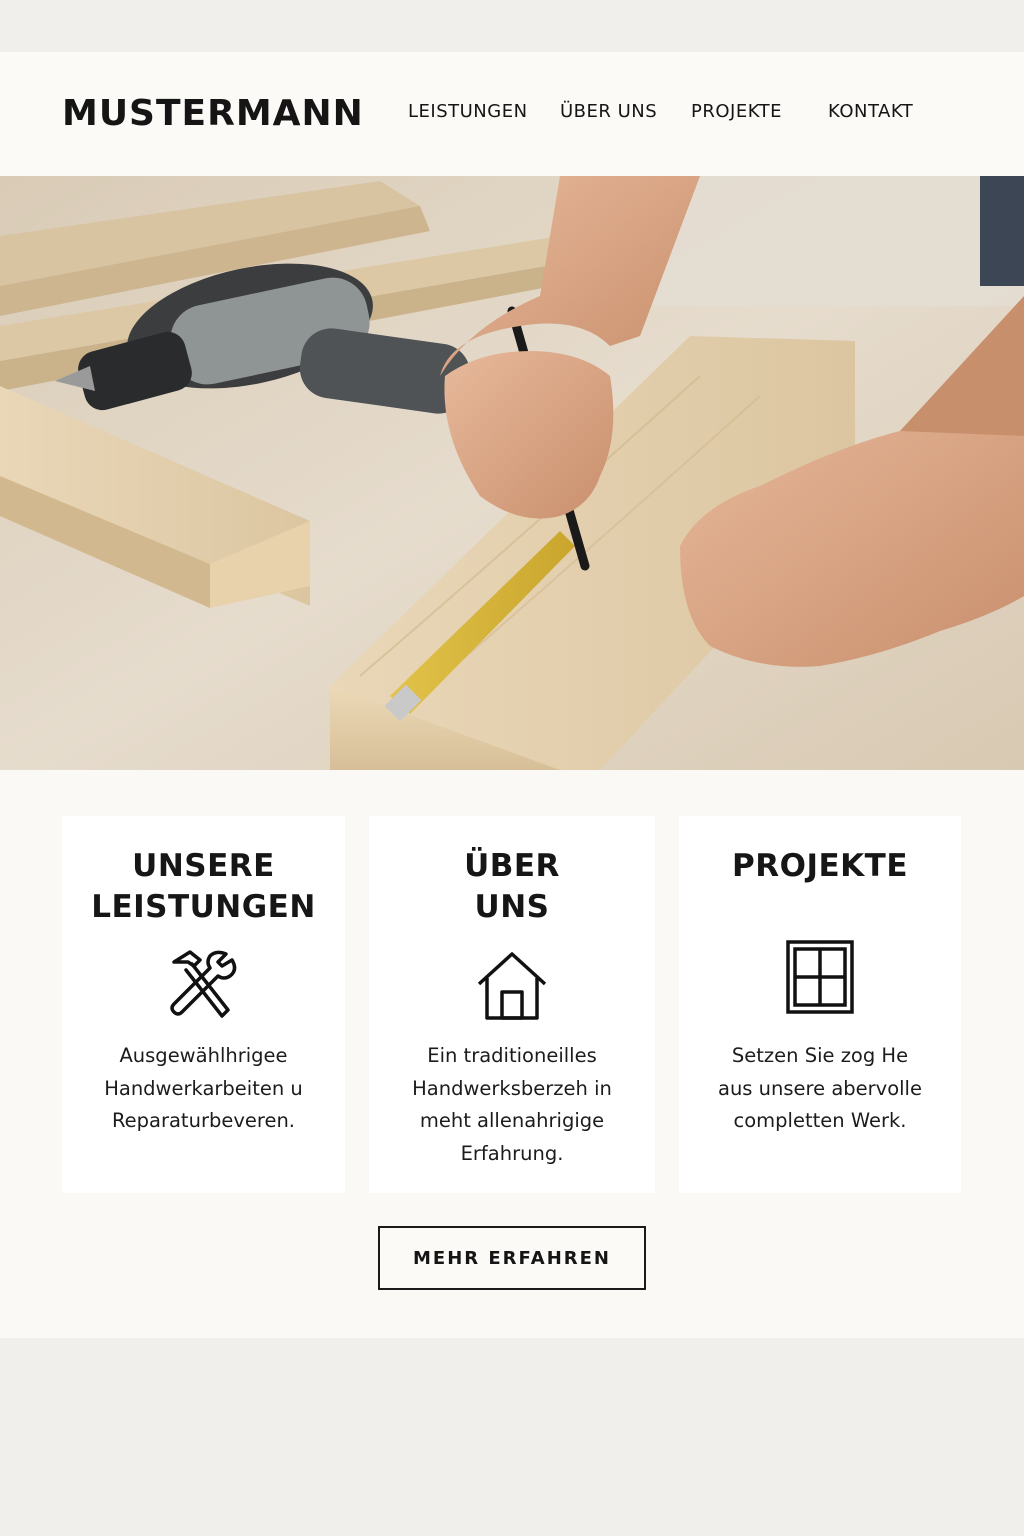 This screenshot has width=1024, height=1536. What do you see at coordinates (736, 112) in the screenshot?
I see `nav-item-projekte: PROJEKTE` at bounding box center [736, 112].